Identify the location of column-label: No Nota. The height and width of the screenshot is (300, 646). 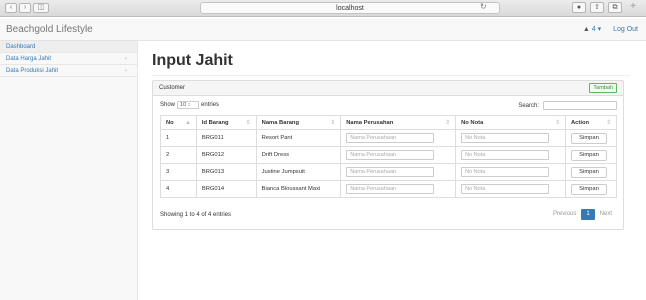
(472, 122).